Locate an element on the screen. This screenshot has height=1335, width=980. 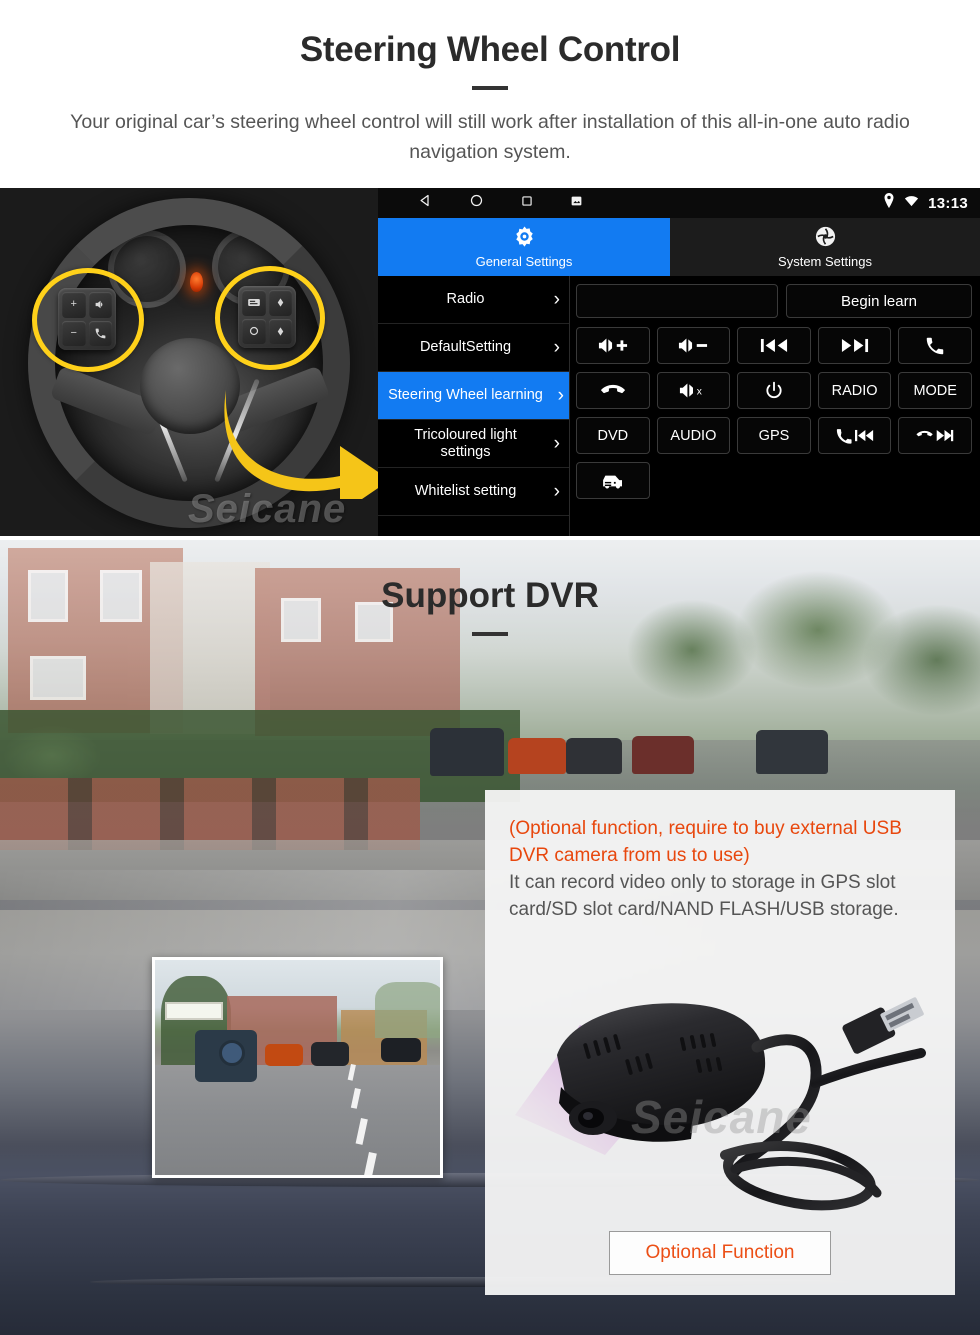
highlight-circle-left is located at coordinates (88, 320).